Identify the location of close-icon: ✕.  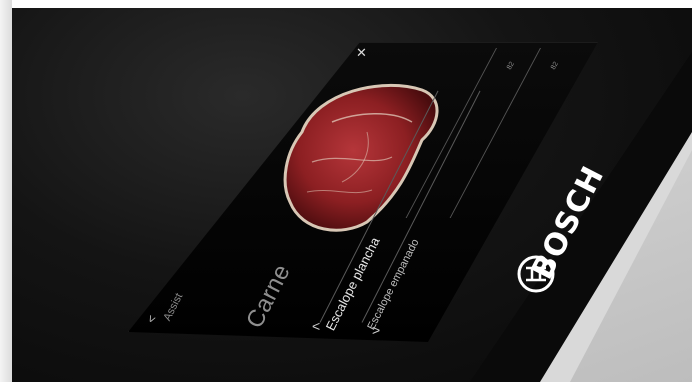
(361, 53).